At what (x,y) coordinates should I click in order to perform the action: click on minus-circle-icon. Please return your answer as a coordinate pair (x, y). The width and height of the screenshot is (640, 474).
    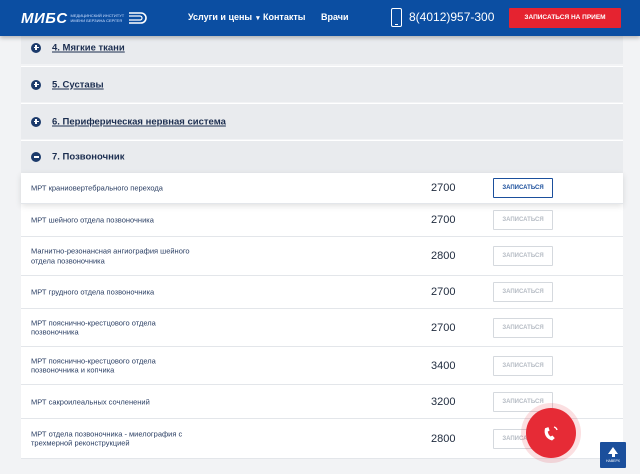
    Looking at the image, I should click on (36, 157).